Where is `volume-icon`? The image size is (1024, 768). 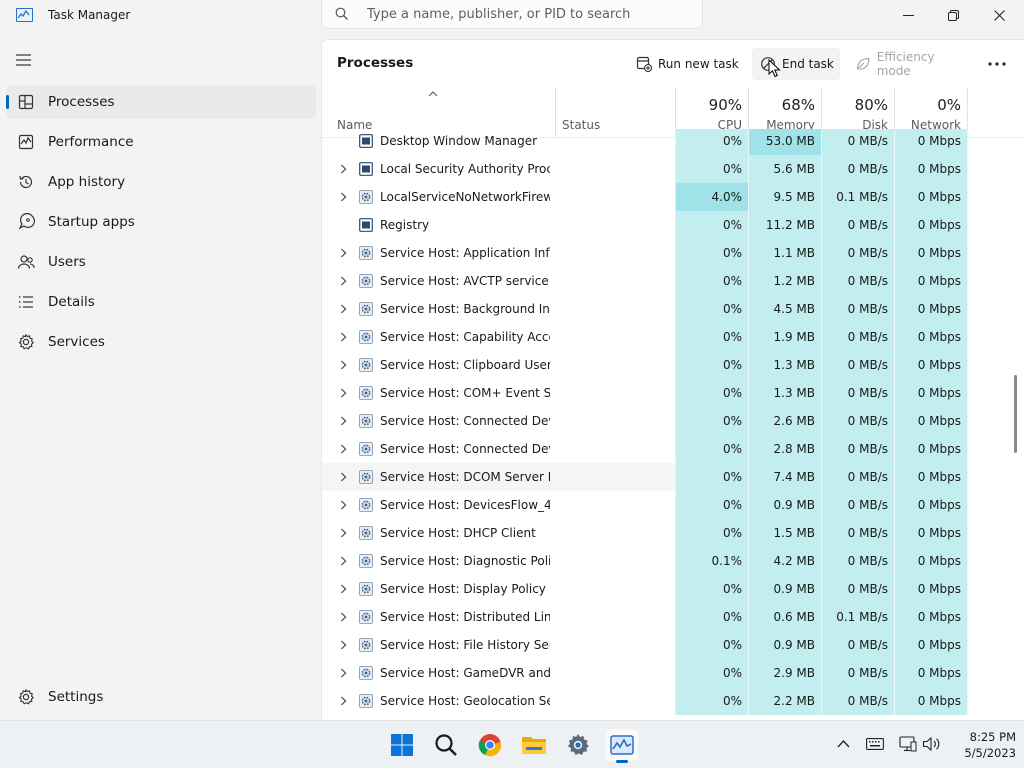 volume-icon is located at coordinates (932, 744).